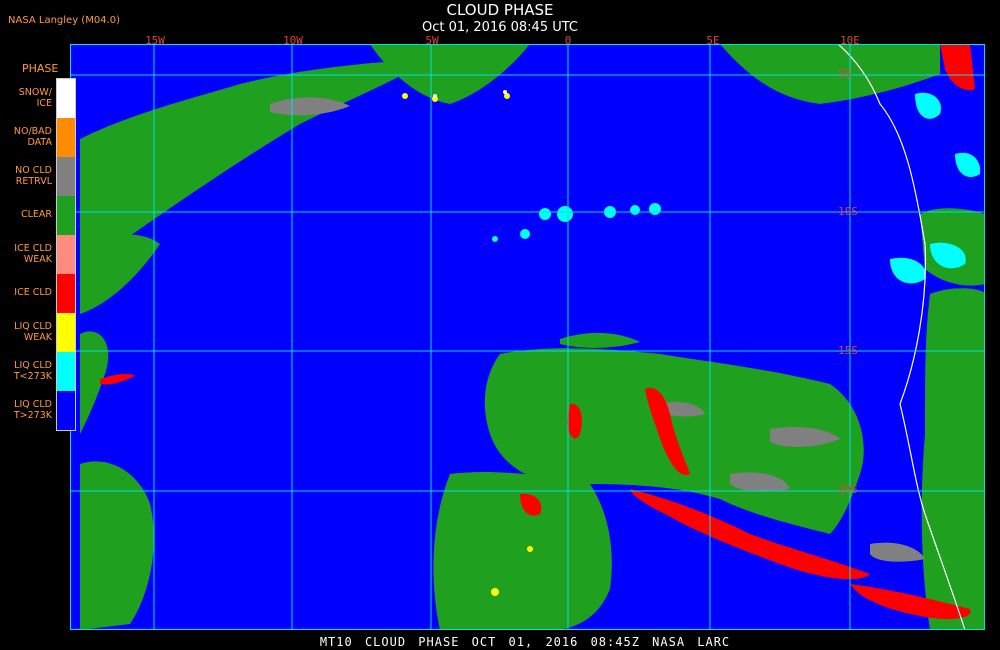 The image size is (1000, 650). I want to click on legend-label: LIQ CLD T<273K, so click(32, 371).